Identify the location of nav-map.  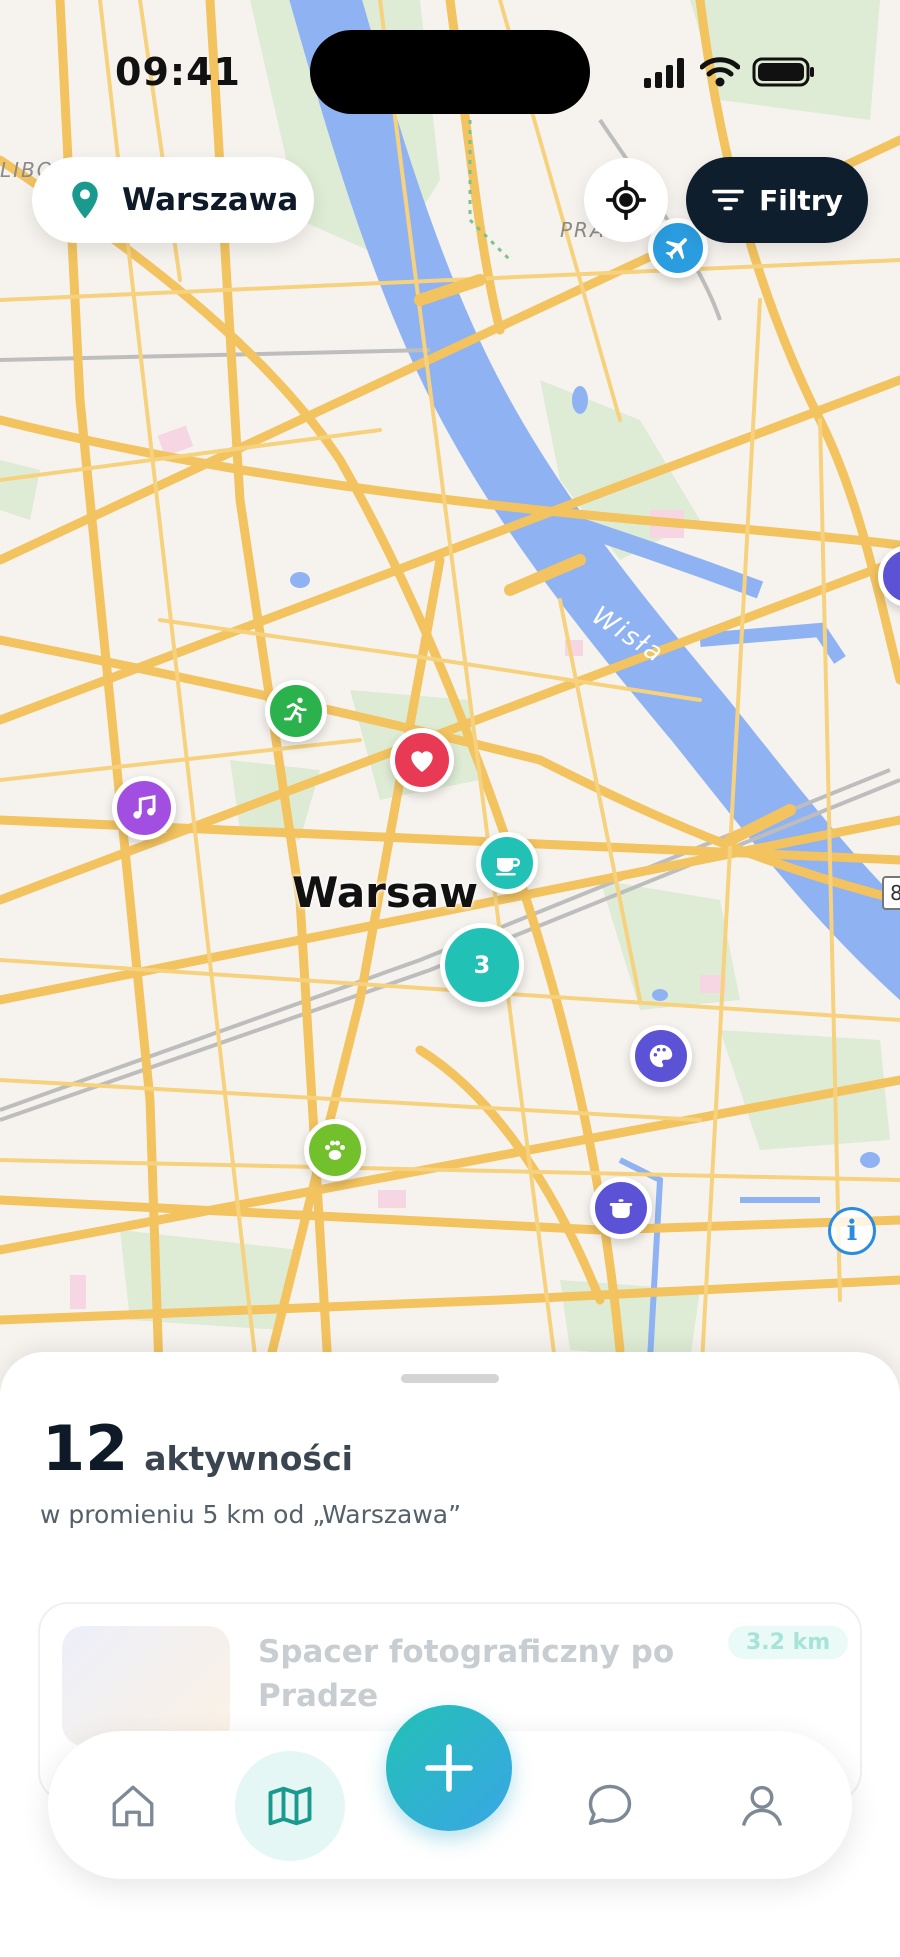
(290, 1806).